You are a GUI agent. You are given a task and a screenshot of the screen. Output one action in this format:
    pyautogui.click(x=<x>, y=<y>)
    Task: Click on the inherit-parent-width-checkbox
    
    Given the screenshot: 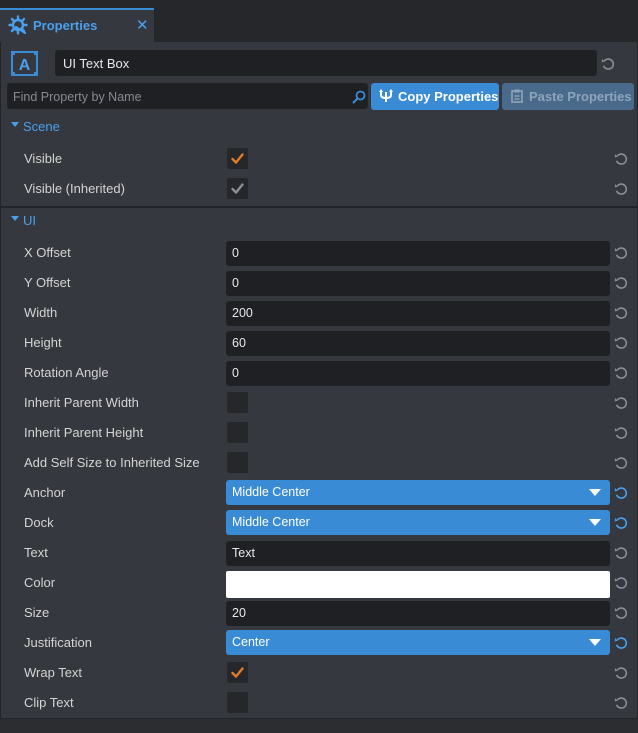 What is the action you would take?
    pyautogui.click(x=237, y=402)
    